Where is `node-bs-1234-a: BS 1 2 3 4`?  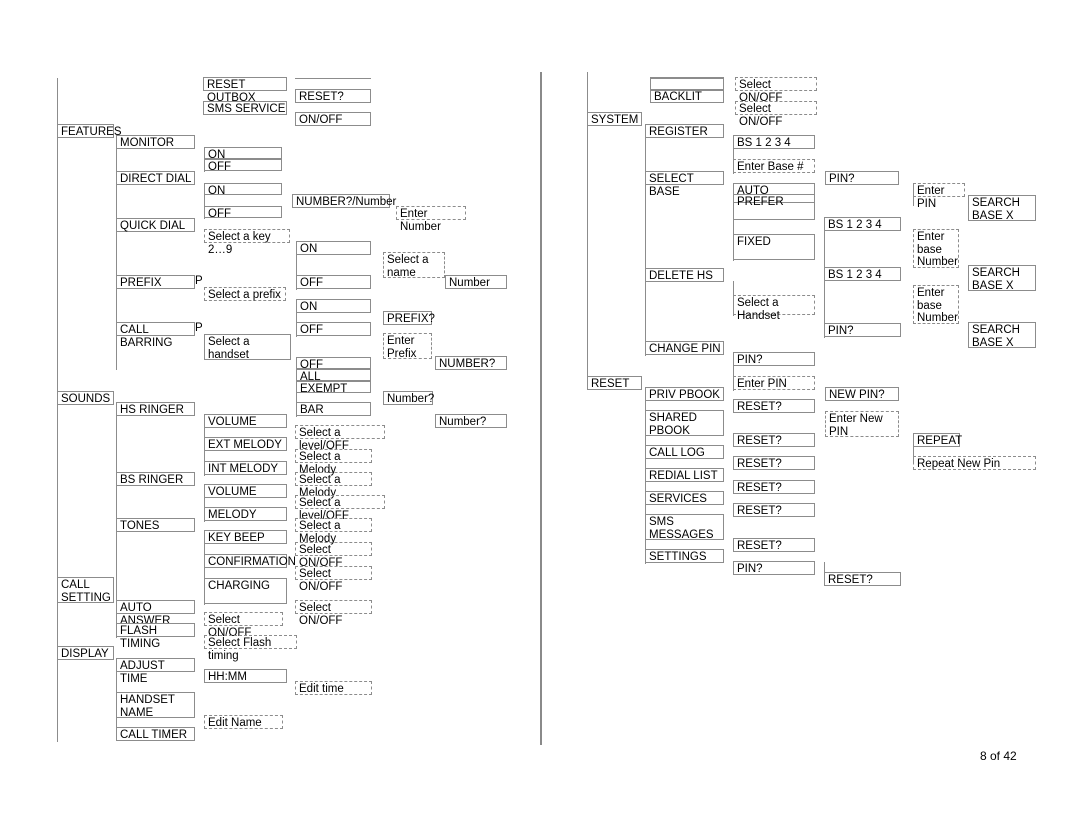
node-bs-1234-a: BS 1 2 3 4 is located at coordinates (774, 142).